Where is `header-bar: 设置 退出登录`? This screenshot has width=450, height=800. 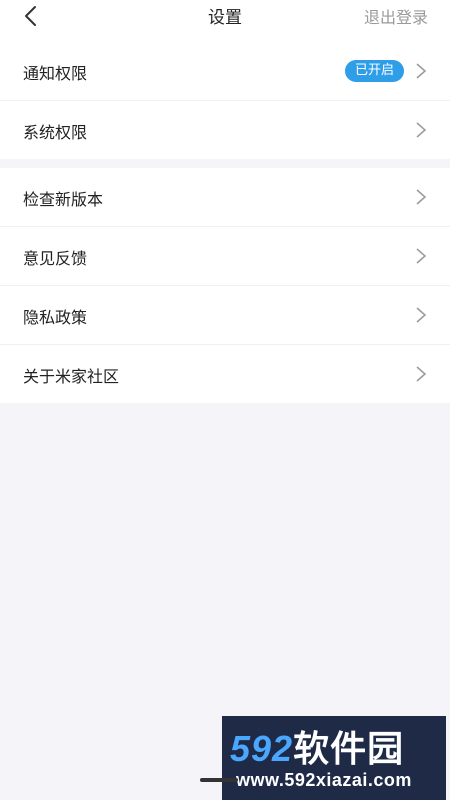 header-bar: 设置 退出登录 is located at coordinates (225, 21).